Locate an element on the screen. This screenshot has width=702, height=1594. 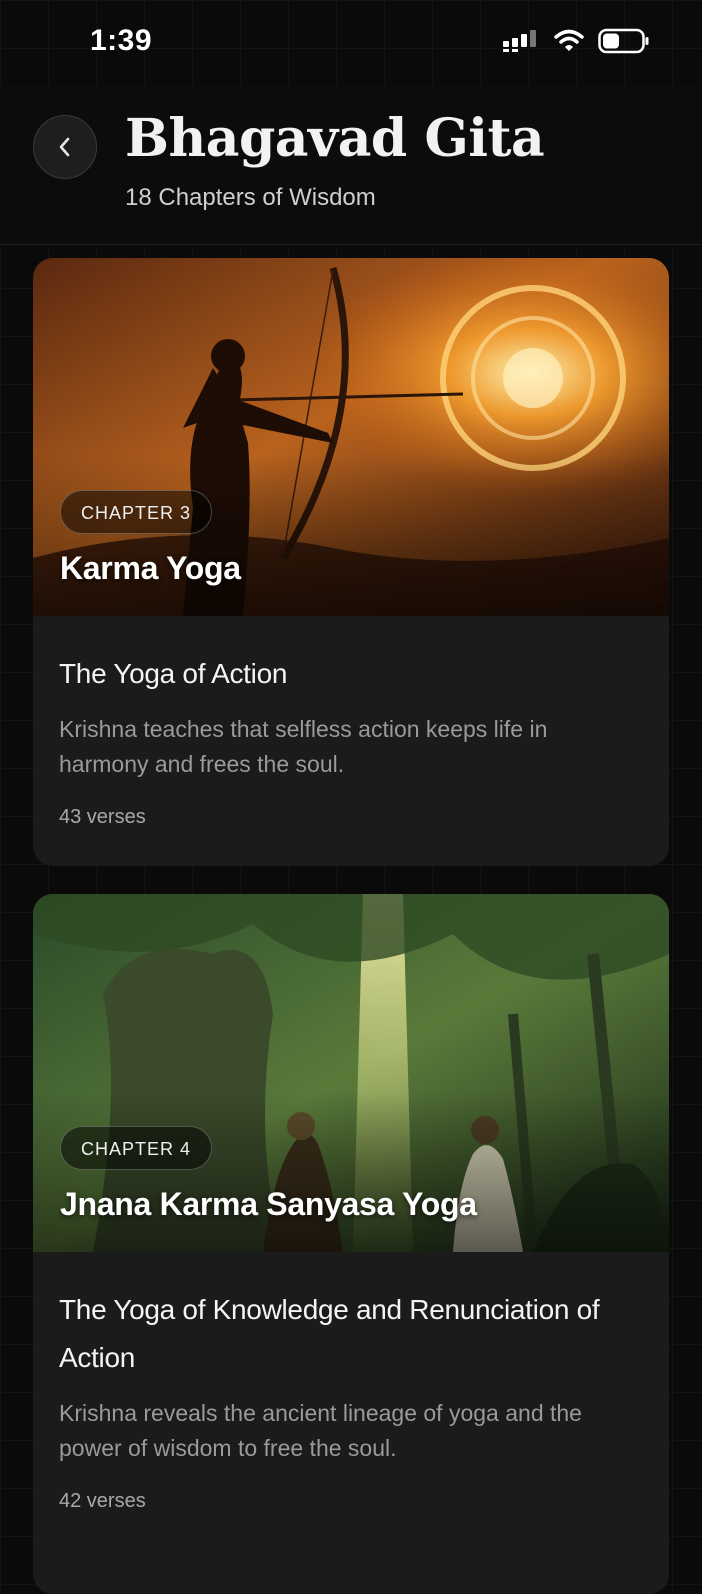
page-subtitle: 18 Chapters of Wisdom is located at coordinates (250, 197).